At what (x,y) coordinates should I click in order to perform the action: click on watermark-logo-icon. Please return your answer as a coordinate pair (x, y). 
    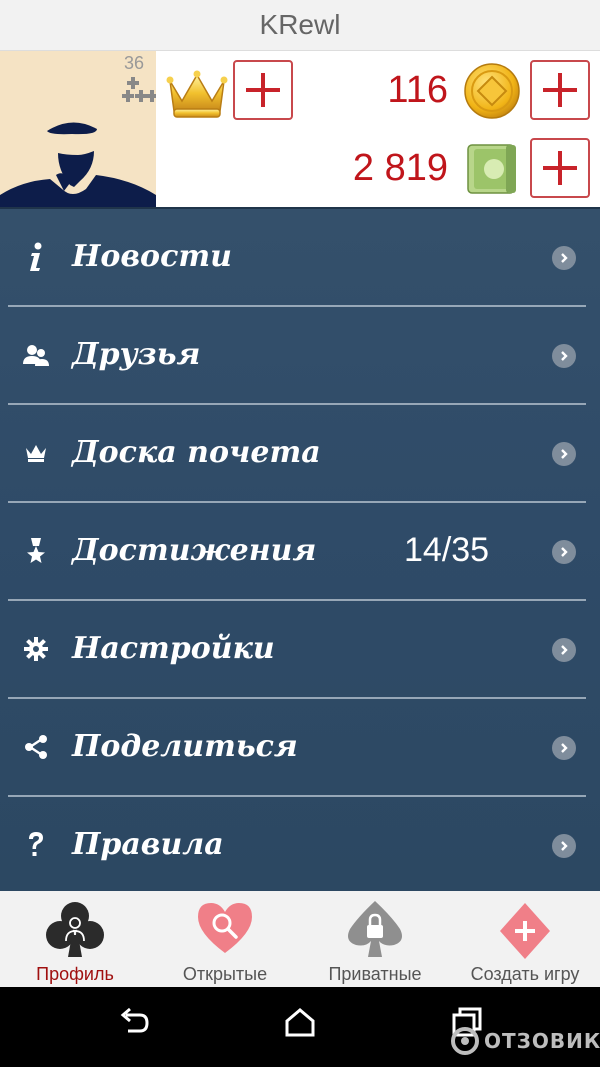
    Looking at the image, I should click on (465, 1041).